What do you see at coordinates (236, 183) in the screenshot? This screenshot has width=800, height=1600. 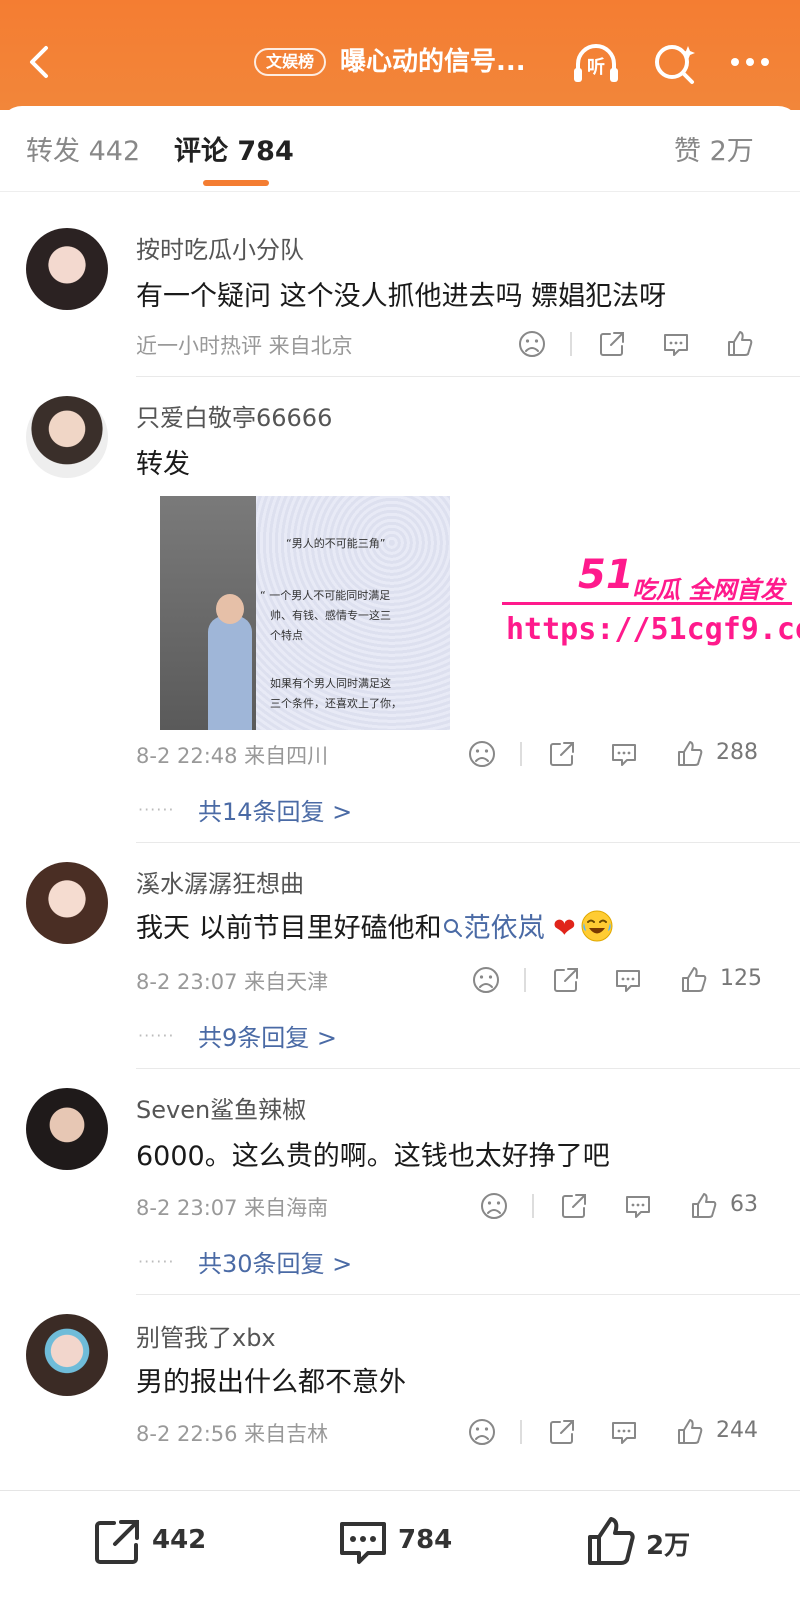 I see `active-tab-indicator` at bounding box center [236, 183].